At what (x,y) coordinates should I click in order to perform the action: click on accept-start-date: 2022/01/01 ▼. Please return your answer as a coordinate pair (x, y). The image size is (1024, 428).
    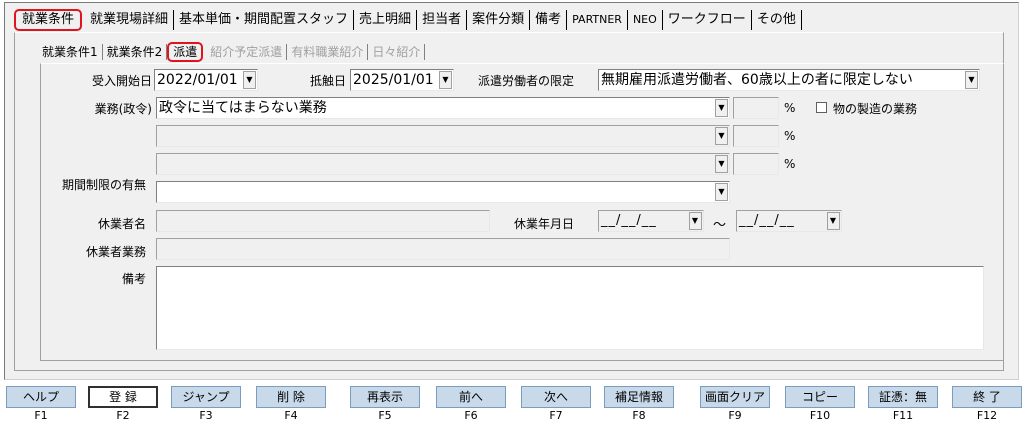
    Looking at the image, I should click on (206, 80).